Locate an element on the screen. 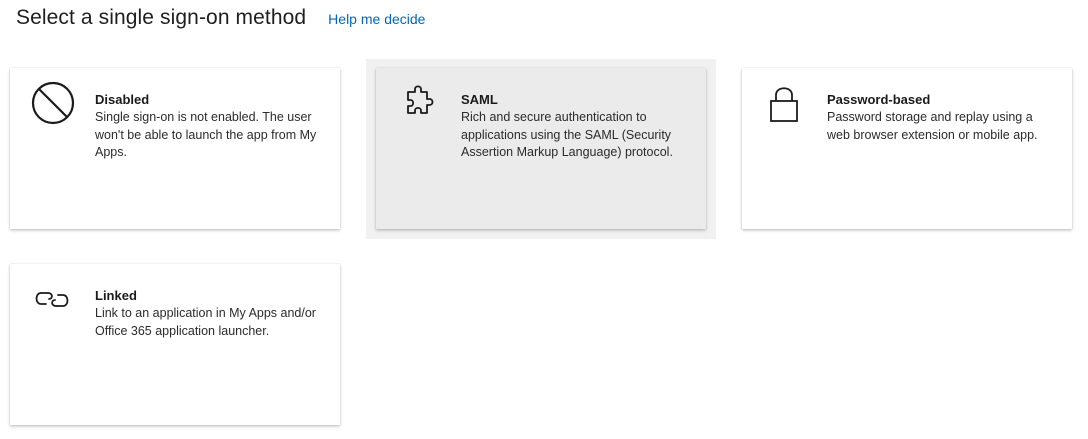 This screenshot has width=1088, height=439. puzzle-icon is located at coordinates (419, 103).